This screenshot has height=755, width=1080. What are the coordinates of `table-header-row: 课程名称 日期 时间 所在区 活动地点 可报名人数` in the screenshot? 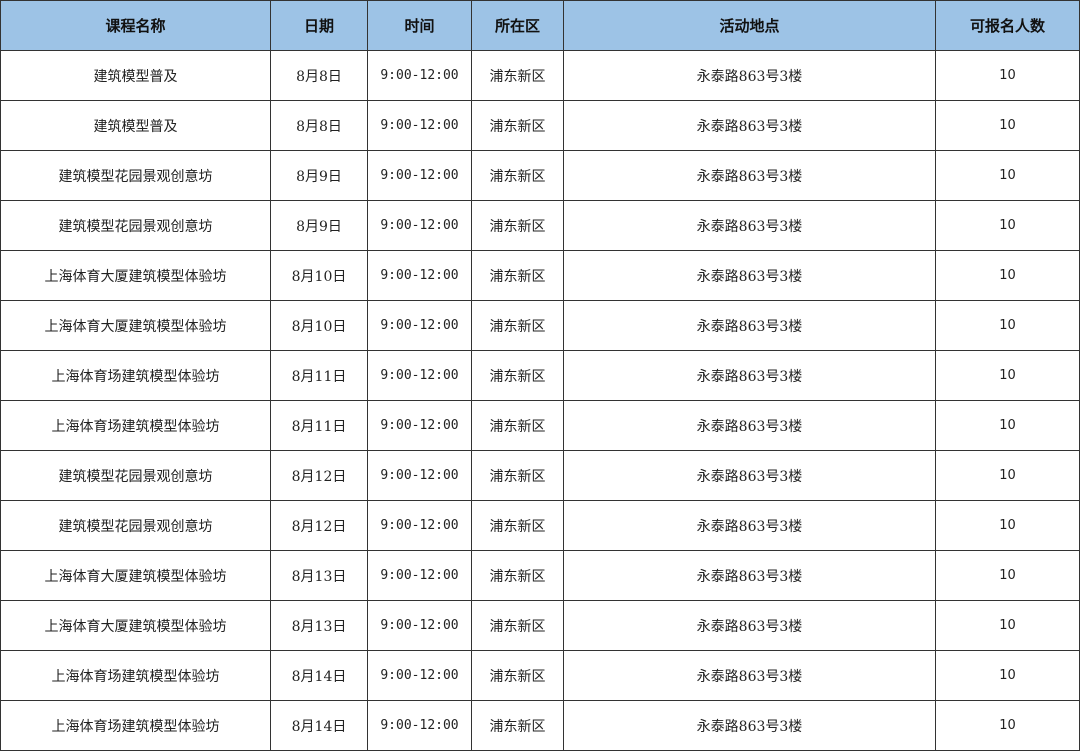 It's located at (540, 25).